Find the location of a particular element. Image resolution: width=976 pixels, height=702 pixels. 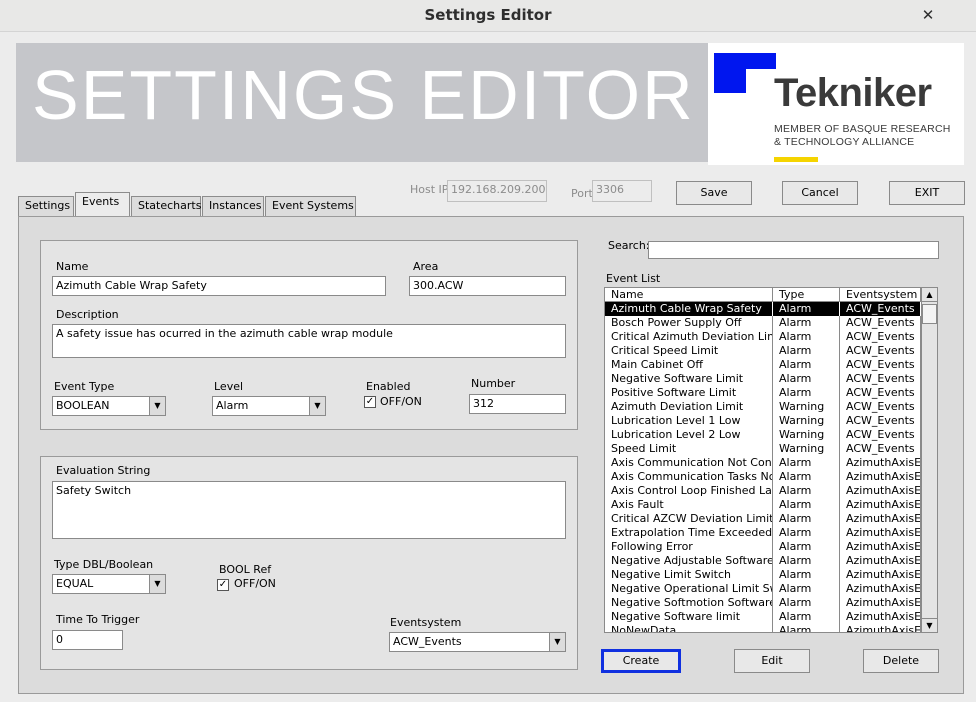

exit-button: EXIT is located at coordinates (927, 193).